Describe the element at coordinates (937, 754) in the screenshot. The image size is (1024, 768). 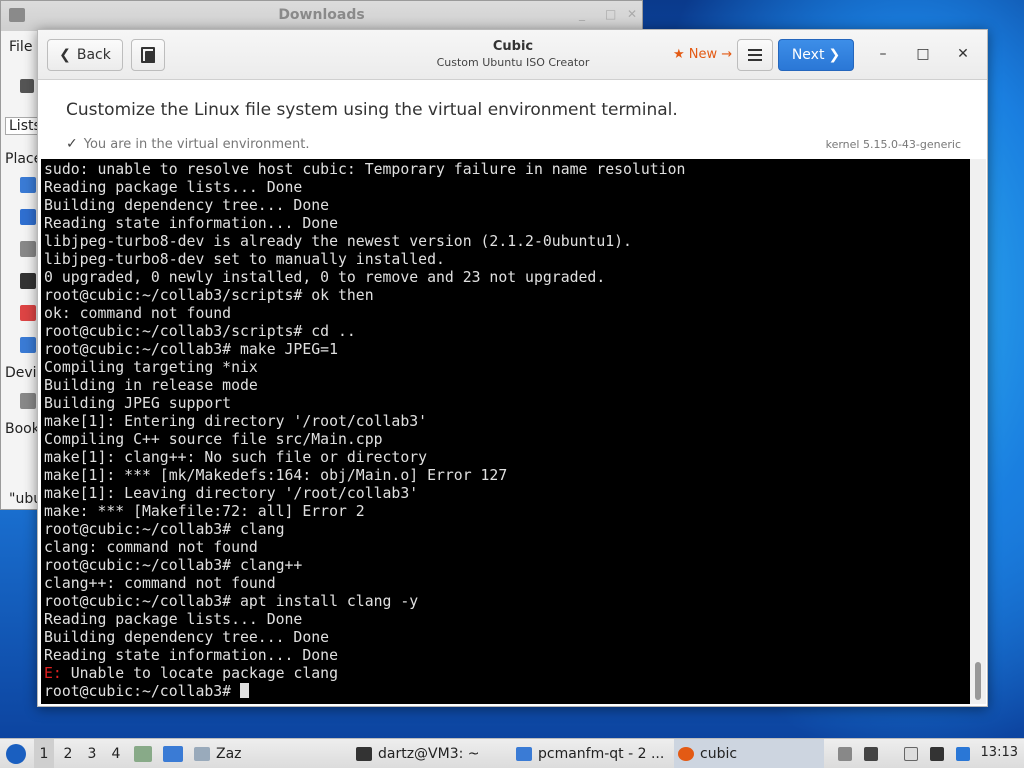
I see `network-icon` at that location.